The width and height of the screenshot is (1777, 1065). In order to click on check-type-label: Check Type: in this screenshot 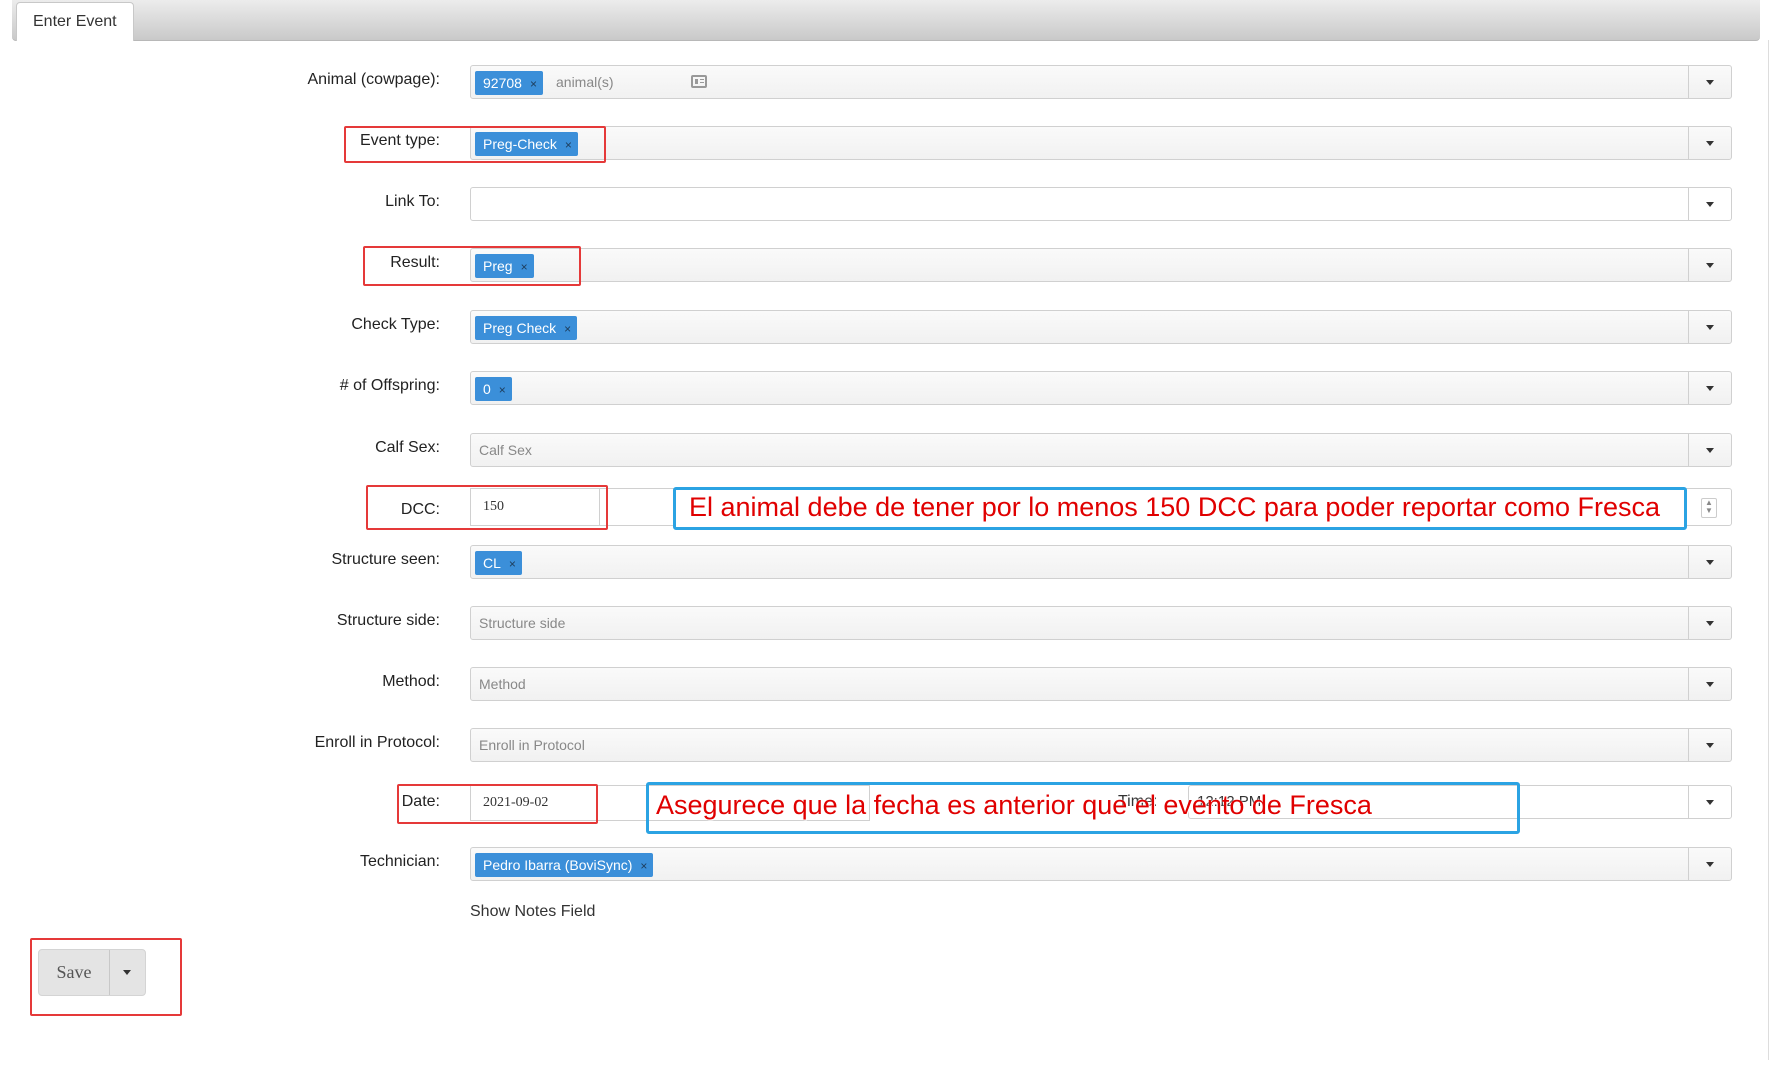, I will do `click(395, 324)`.